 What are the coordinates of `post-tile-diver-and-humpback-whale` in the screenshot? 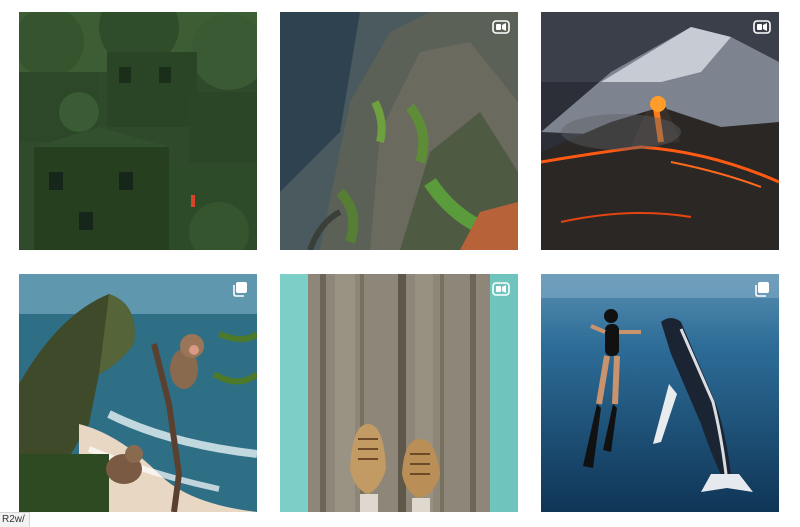 It's located at (660, 393).